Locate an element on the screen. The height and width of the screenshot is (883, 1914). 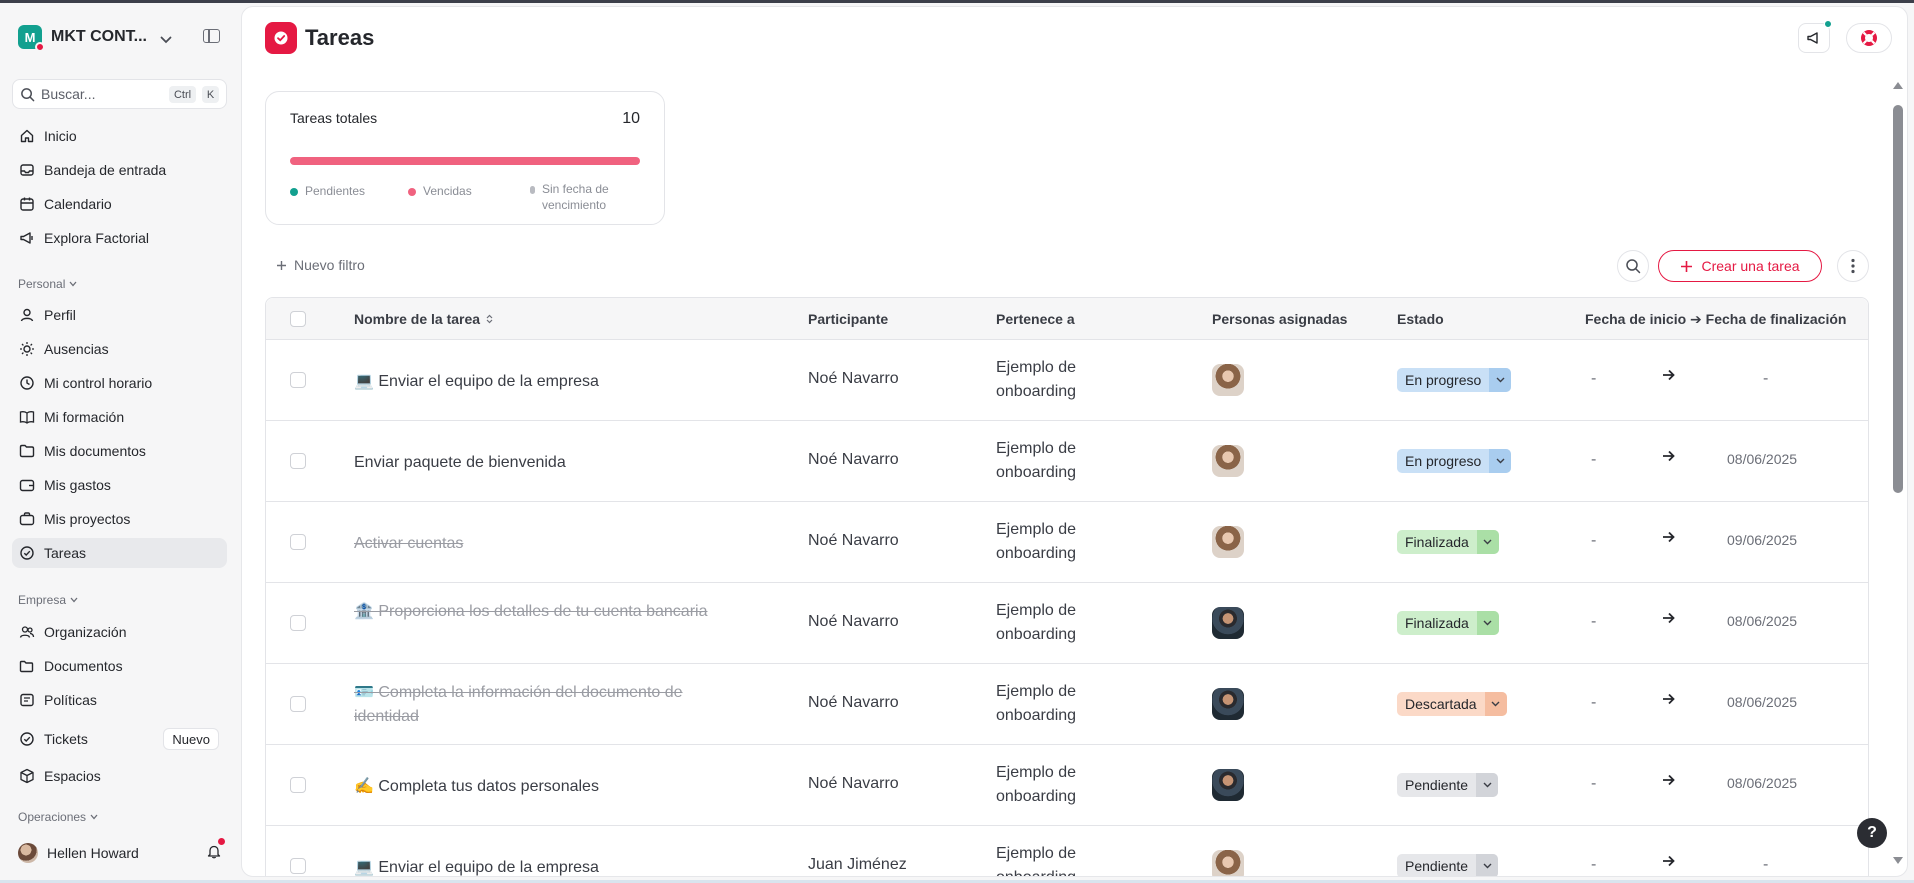
sidebar-item-inicio: Inicio is located at coordinates (119, 136).